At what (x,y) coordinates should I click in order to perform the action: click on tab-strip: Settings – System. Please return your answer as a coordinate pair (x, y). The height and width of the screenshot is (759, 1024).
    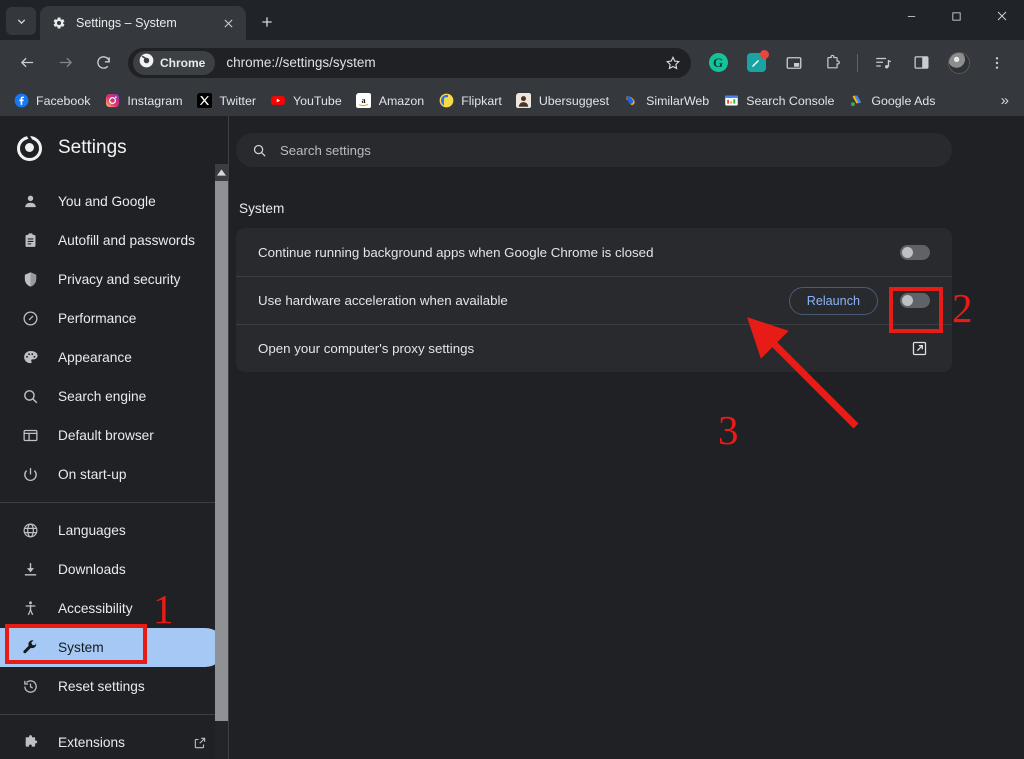
    Looking at the image, I should click on (512, 20).